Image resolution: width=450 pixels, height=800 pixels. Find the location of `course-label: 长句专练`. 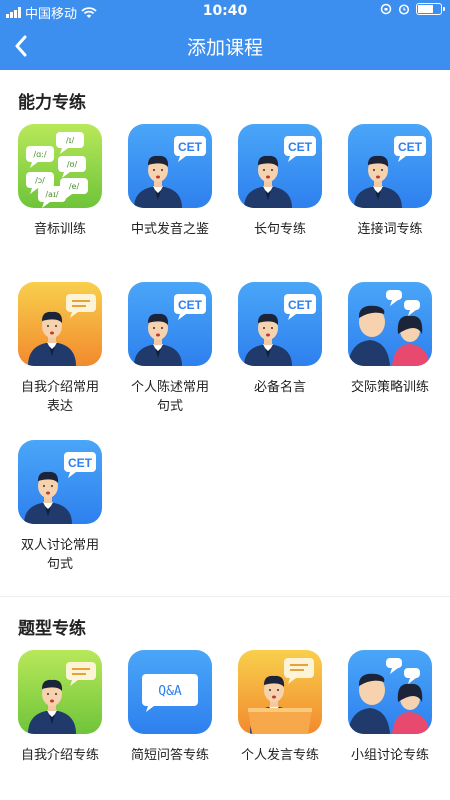

course-label: 长句专练 is located at coordinates (280, 229).